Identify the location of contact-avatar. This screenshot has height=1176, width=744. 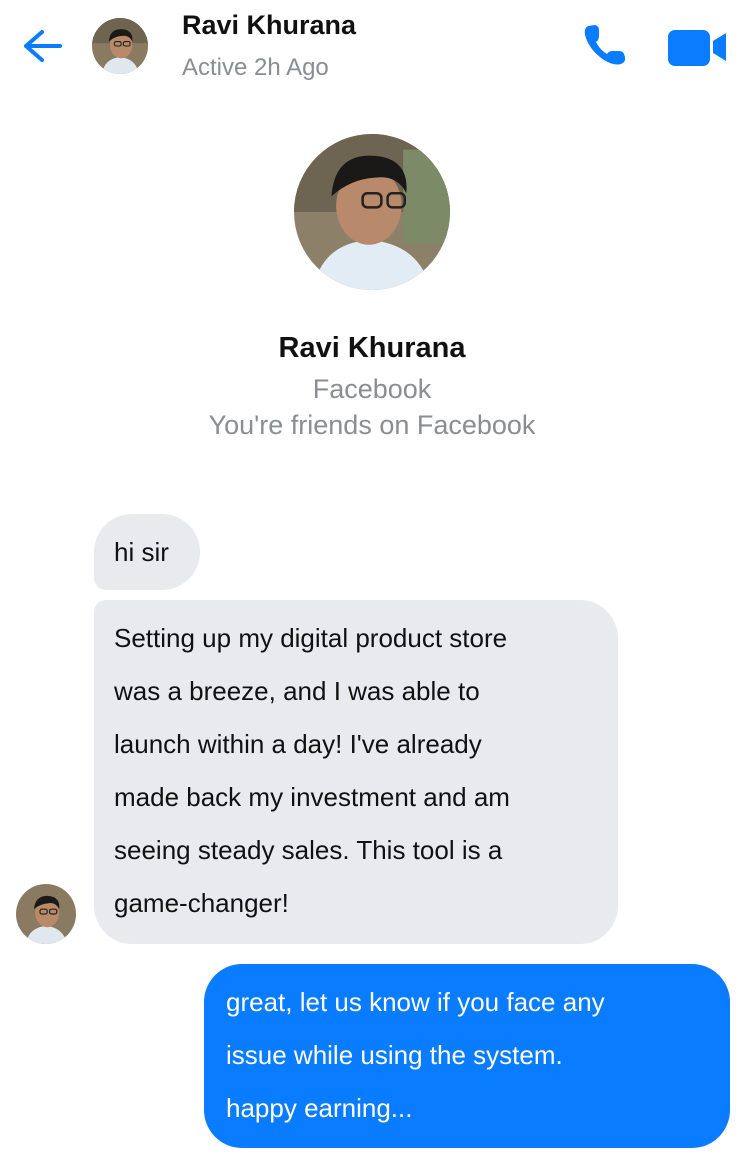
(120, 46).